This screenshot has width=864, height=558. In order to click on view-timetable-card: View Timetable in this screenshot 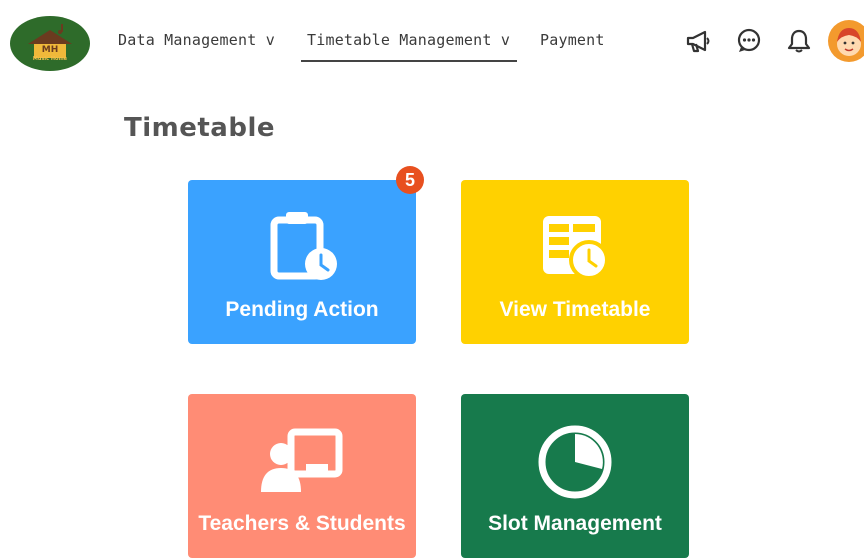, I will do `click(575, 262)`.